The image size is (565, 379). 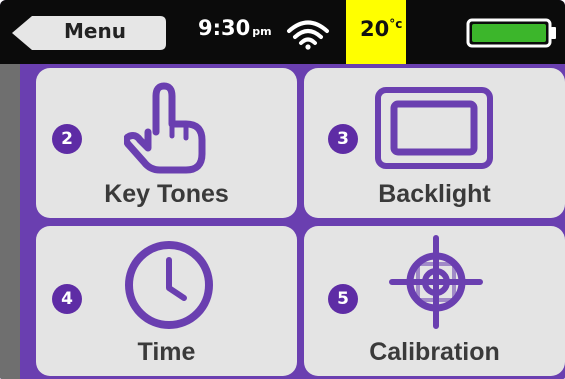 I want to click on menu-back-button: Menu, so click(x=89, y=33).